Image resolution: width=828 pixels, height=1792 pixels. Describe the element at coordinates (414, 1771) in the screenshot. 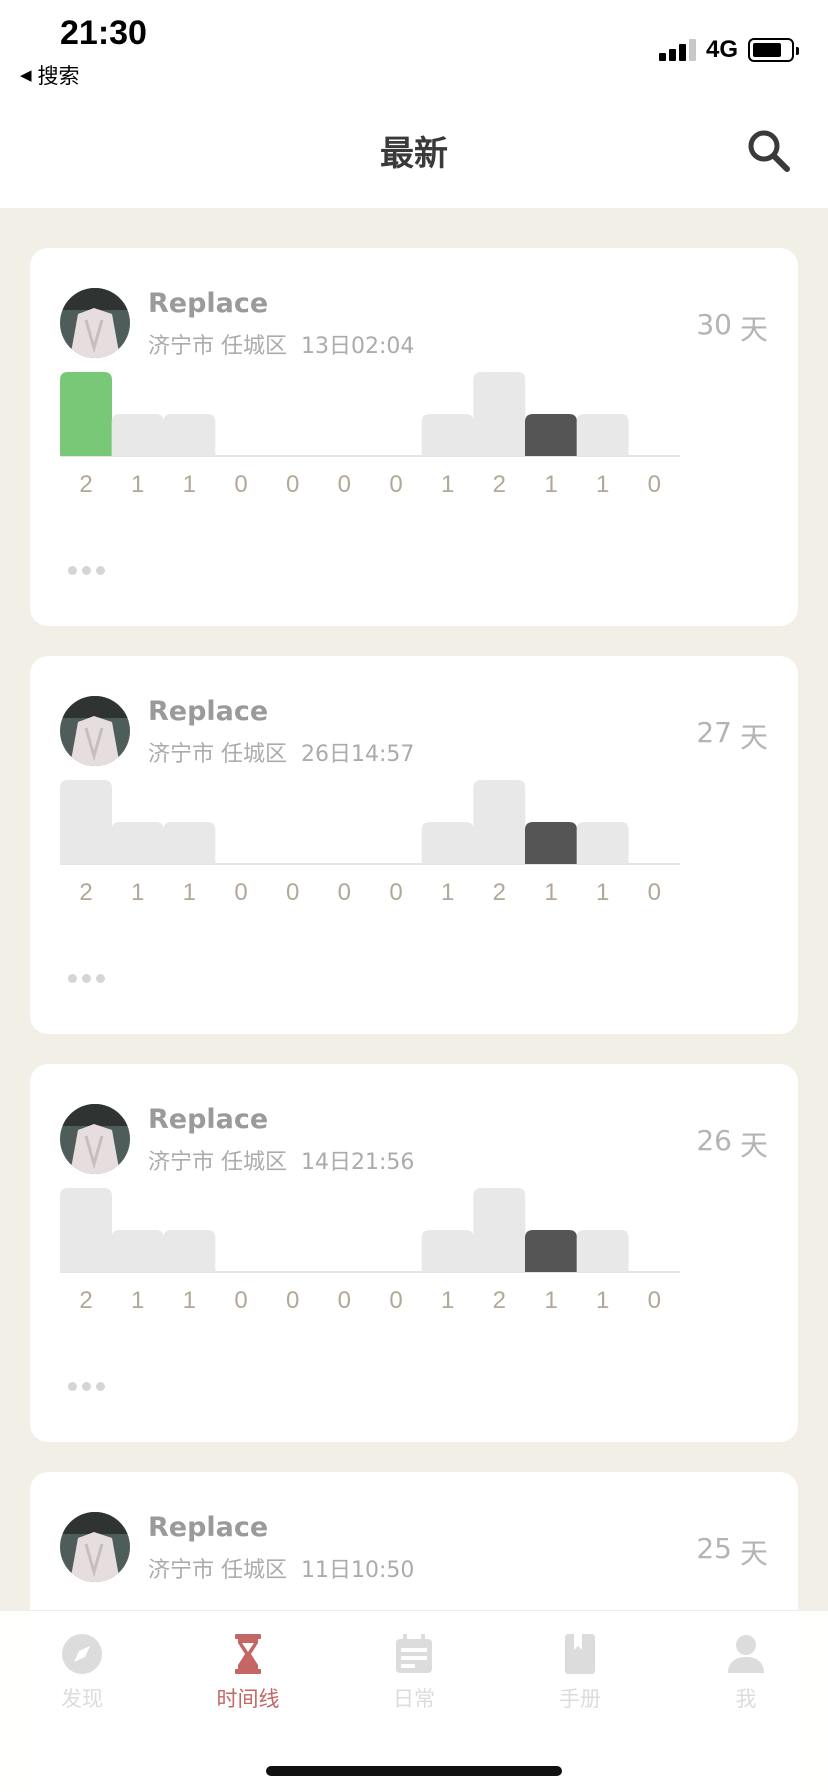

I see `home-indicator` at that location.